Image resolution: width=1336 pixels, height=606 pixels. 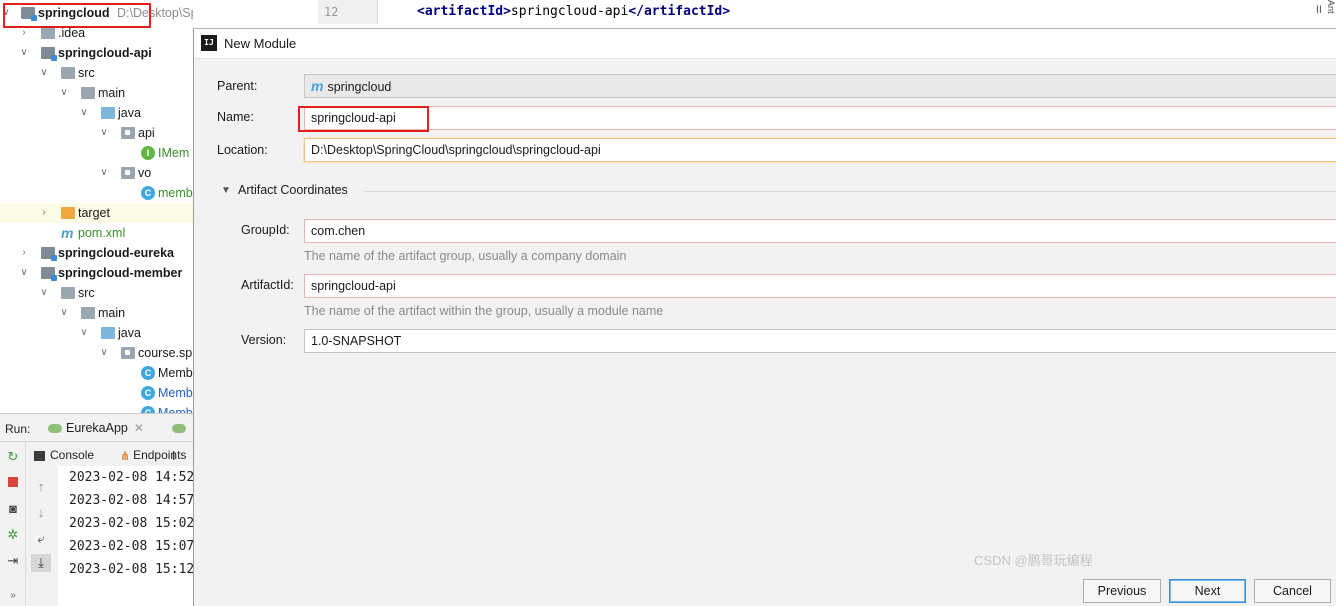 What do you see at coordinates (139, 428) in the screenshot?
I see `close-icon: ✕` at bounding box center [139, 428].